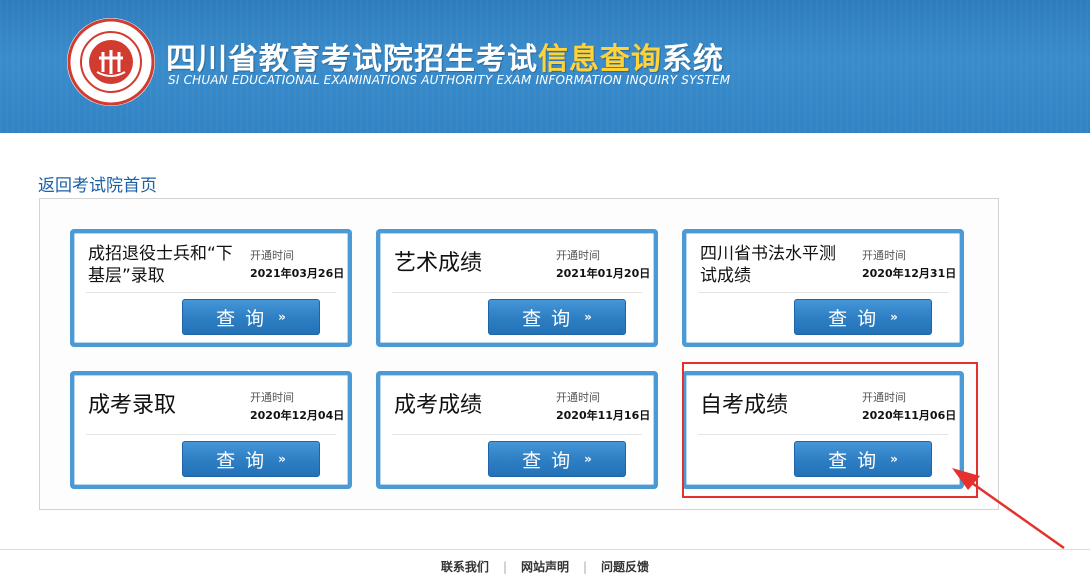 Image resolution: width=1090 pixels, height=583 pixels. What do you see at coordinates (909, 273) in the screenshot?
I see `open-date: 2020年12月31日` at bounding box center [909, 273].